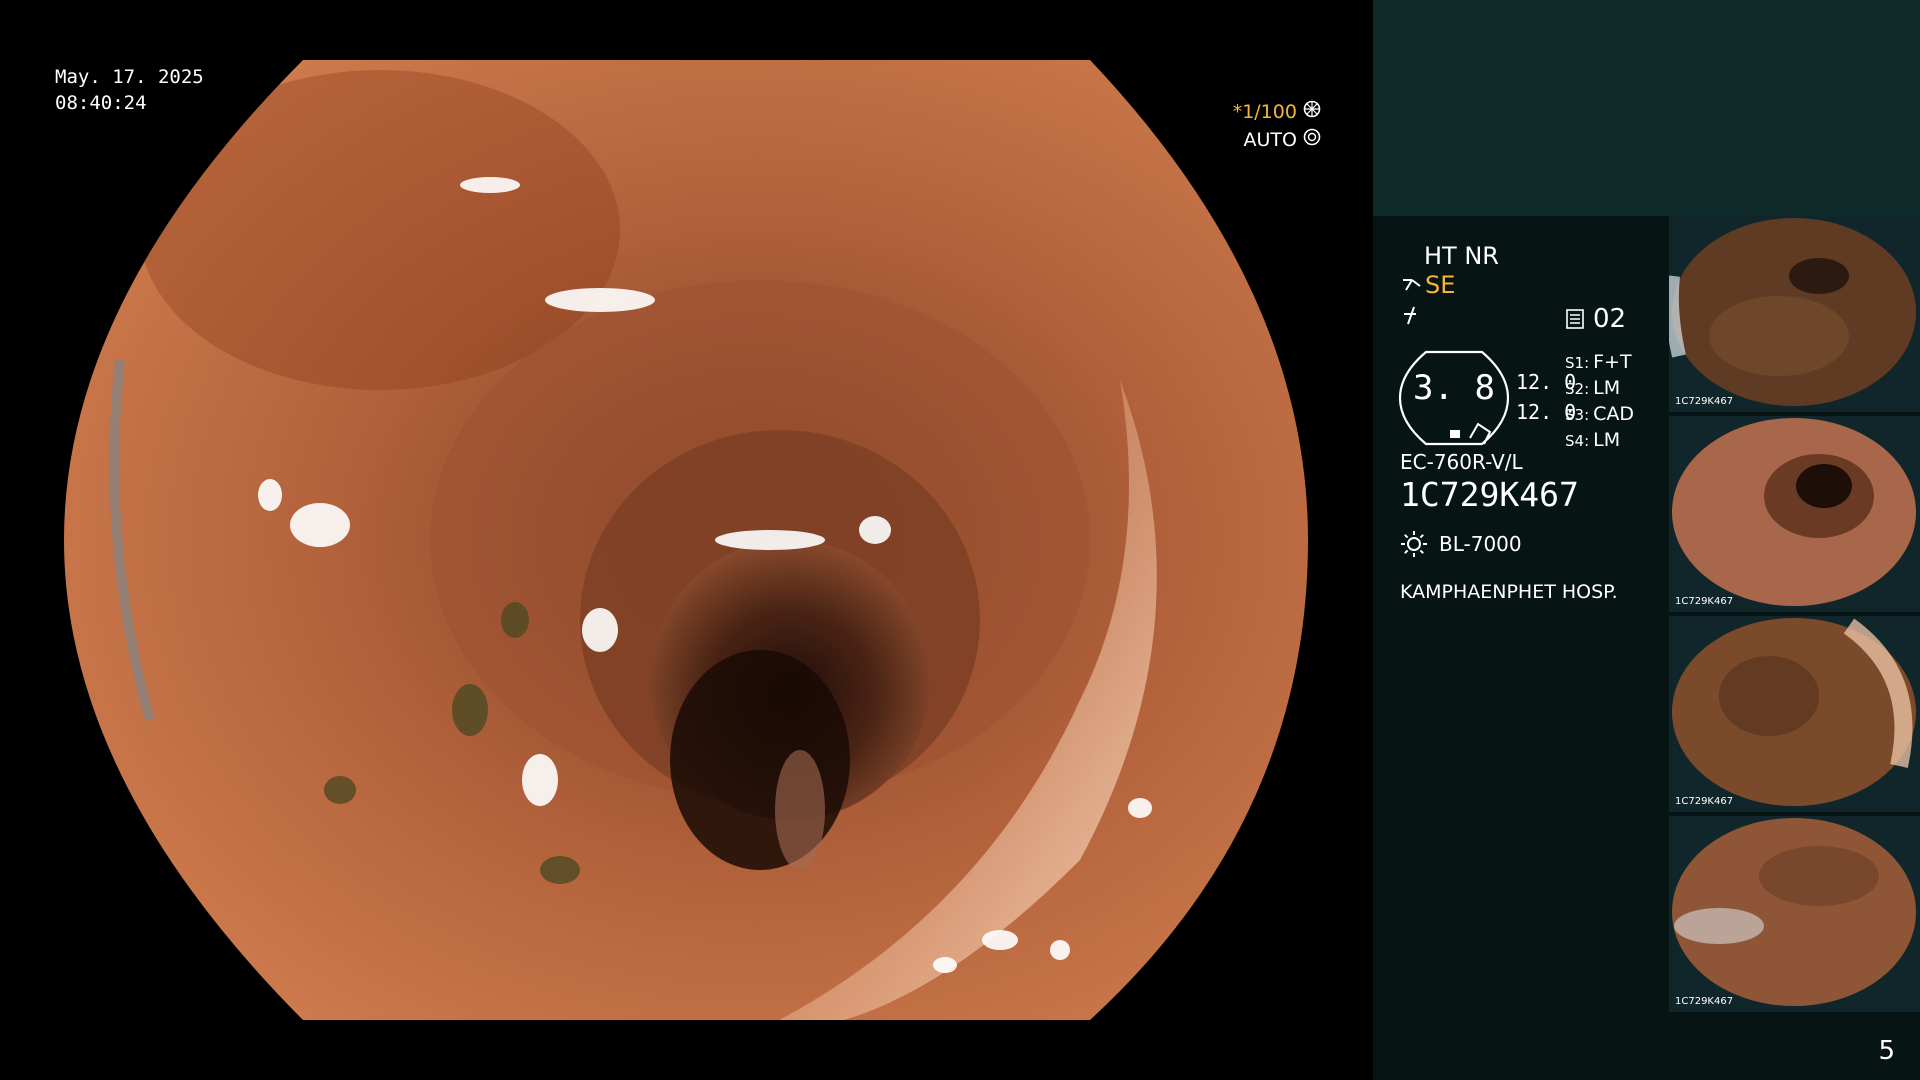 This screenshot has width=1920, height=1080. I want to click on shutter-speed: *1/100, so click(1264, 112).